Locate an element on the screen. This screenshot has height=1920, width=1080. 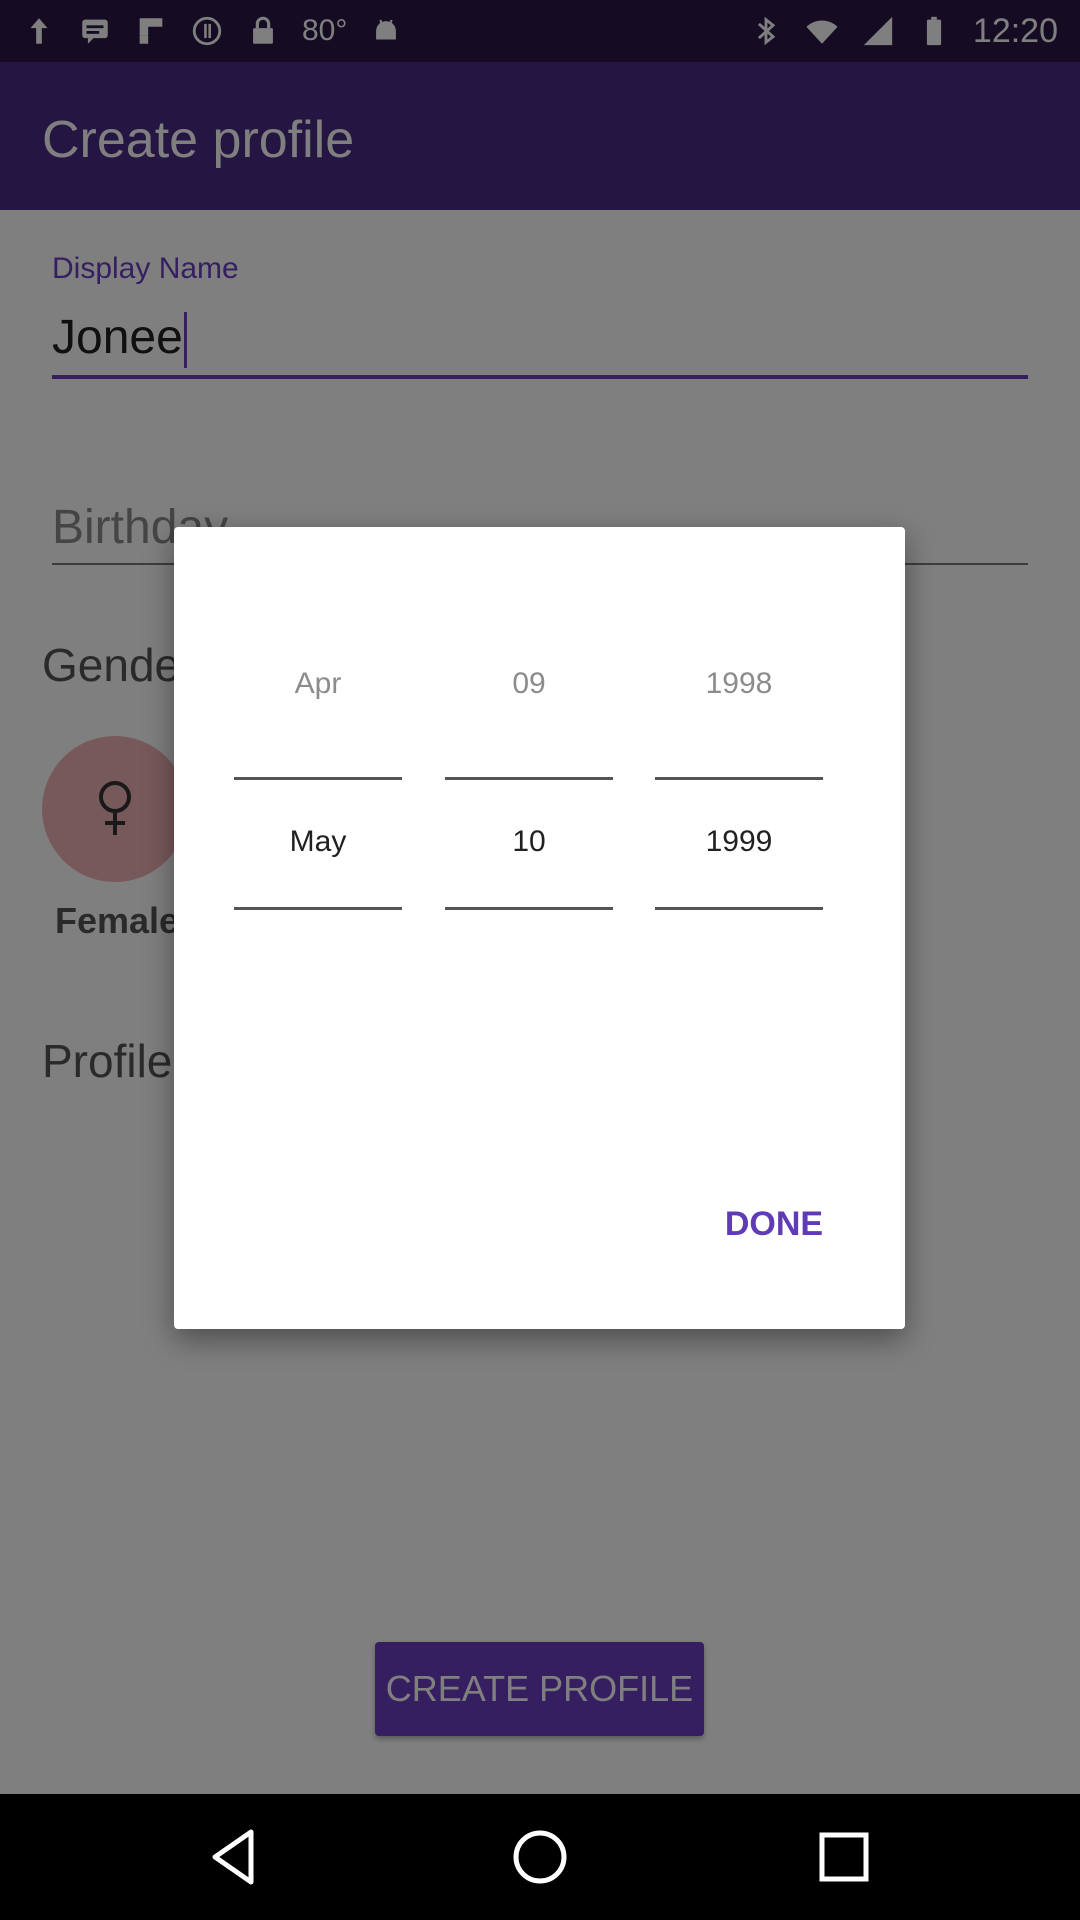
home-icon is located at coordinates (540, 1857).